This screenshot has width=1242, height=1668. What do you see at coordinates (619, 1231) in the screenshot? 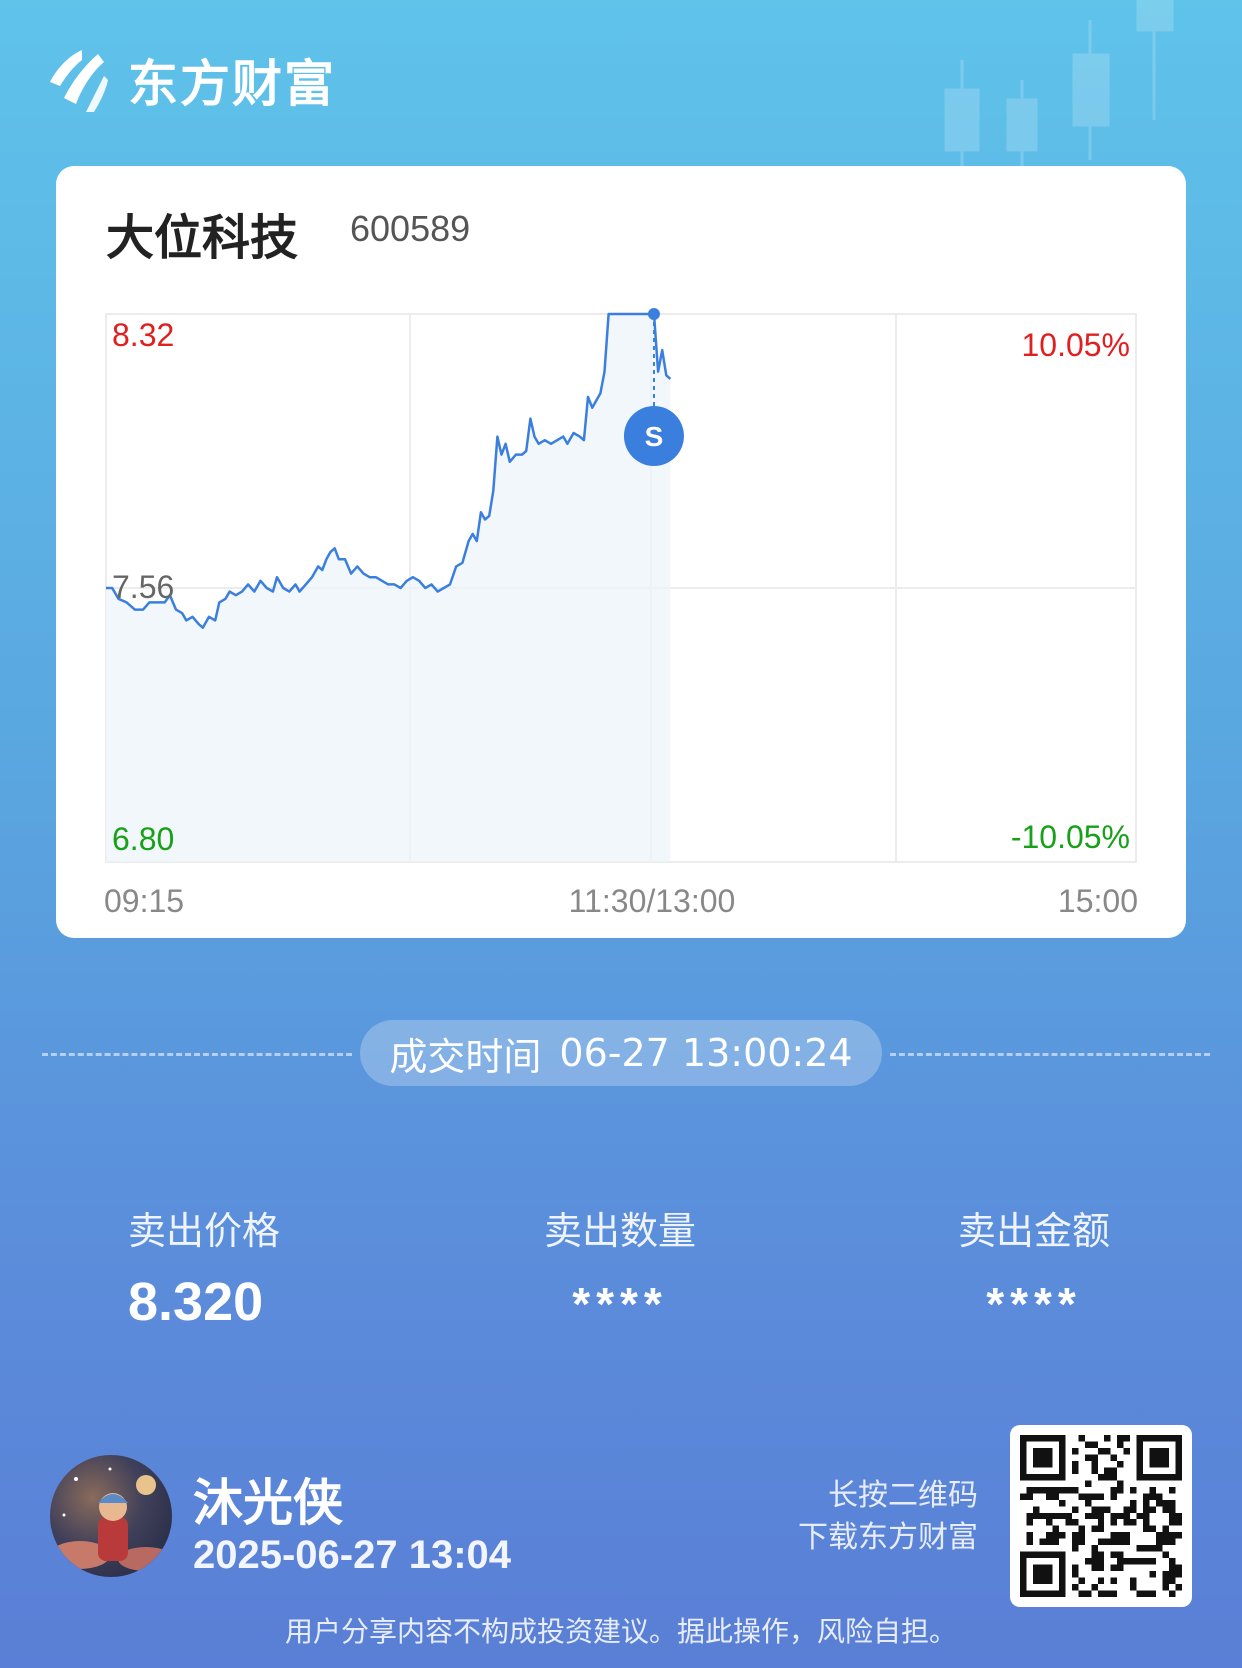
I see `stat-label: 卖出数量` at bounding box center [619, 1231].